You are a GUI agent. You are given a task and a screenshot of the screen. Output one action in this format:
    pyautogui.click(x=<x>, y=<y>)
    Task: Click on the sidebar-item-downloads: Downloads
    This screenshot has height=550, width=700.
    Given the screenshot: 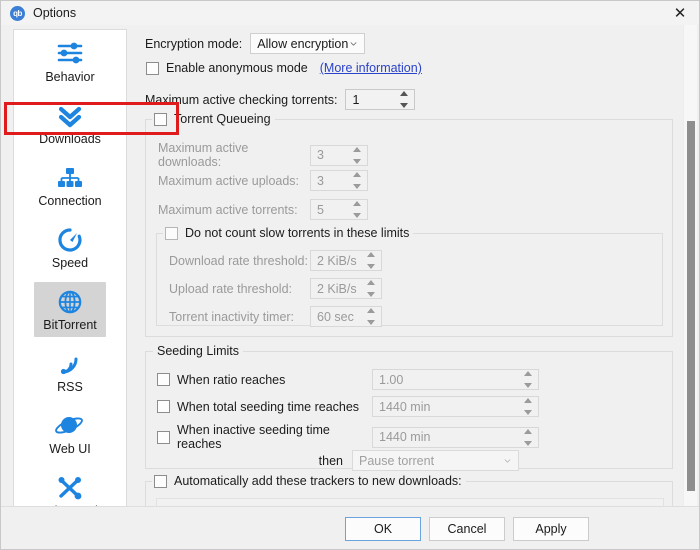 What is the action you would take?
    pyautogui.click(x=70, y=123)
    